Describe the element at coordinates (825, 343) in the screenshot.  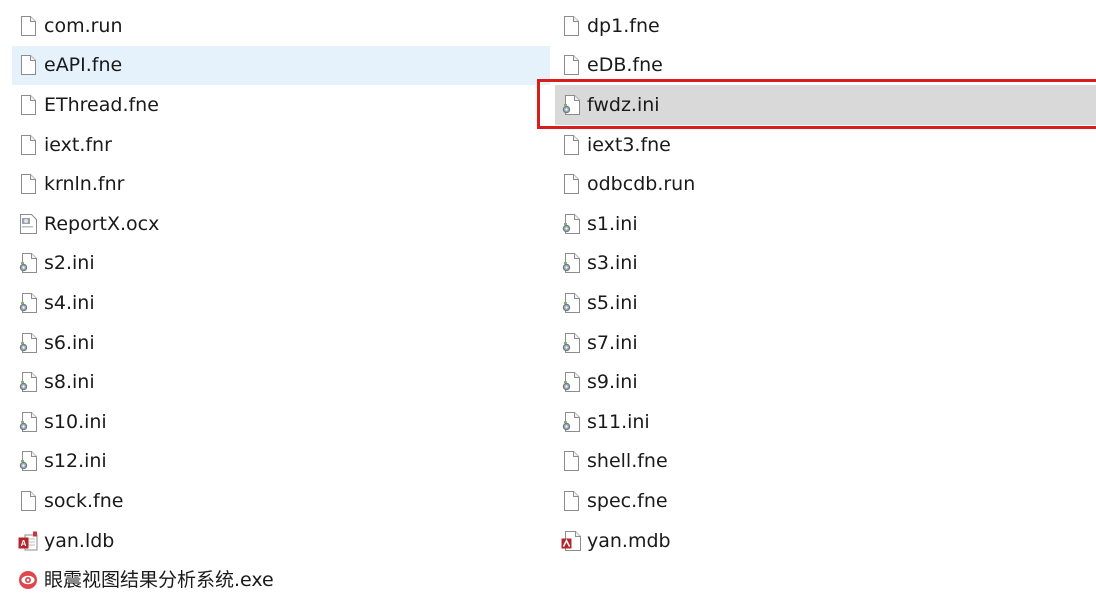
I see `file-item: s7.ini` at that location.